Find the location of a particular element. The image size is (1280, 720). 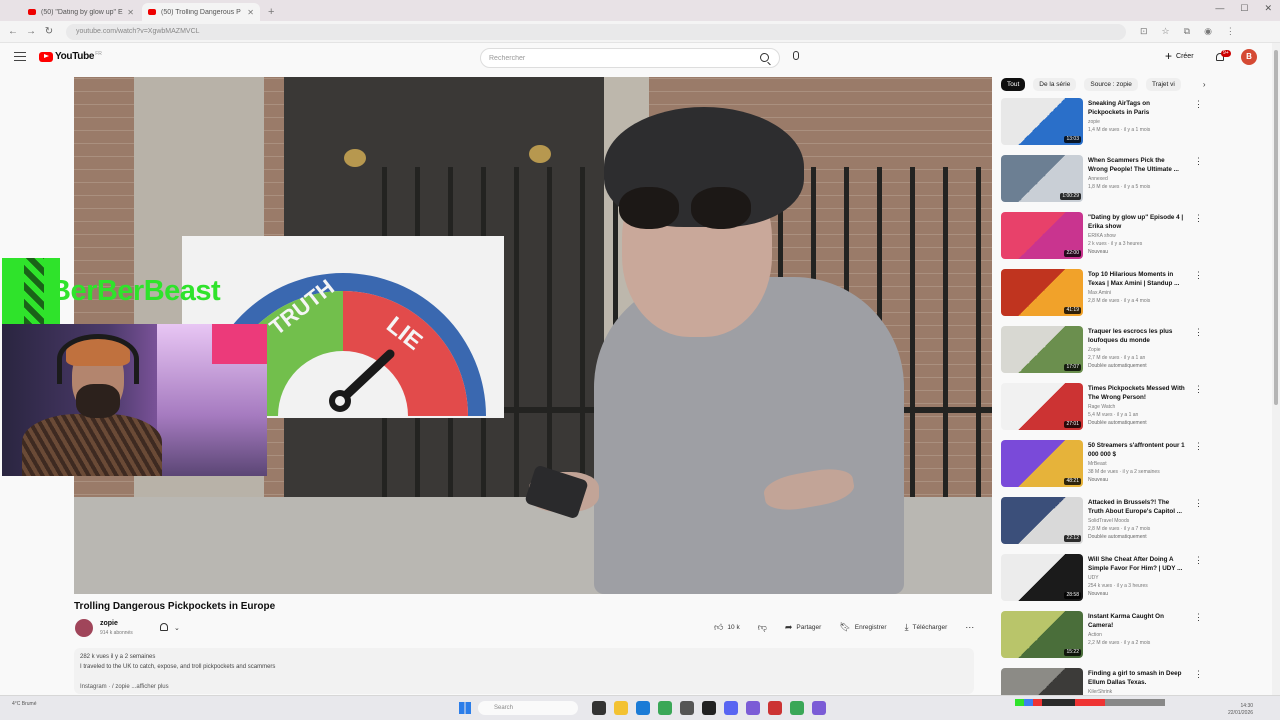

create-button: + Créer is located at coordinates (1179, 56).